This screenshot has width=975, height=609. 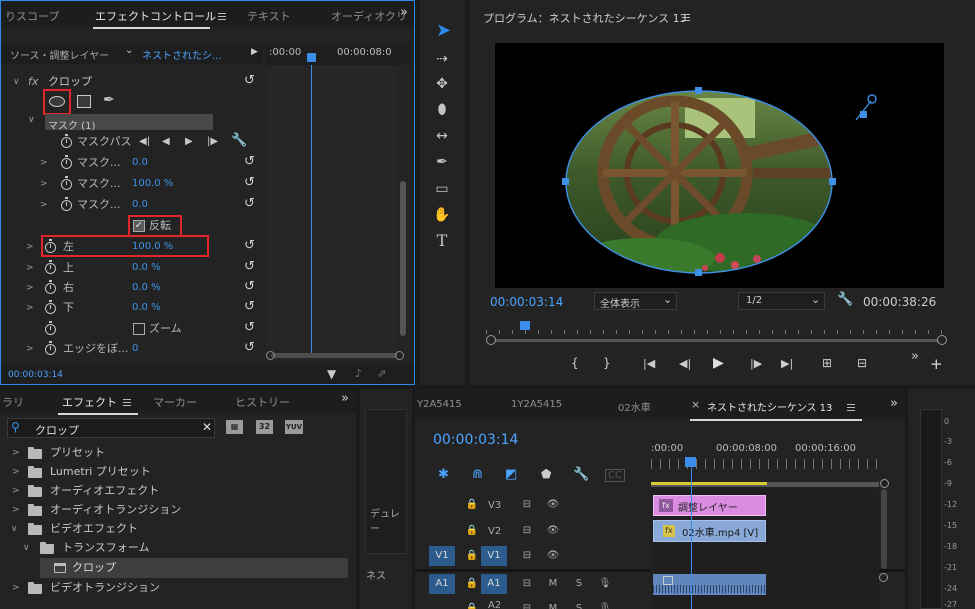 What do you see at coordinates (716, 340) in the screenshot?
I see `program-zoom-bar` at bounding box center [716, 340].